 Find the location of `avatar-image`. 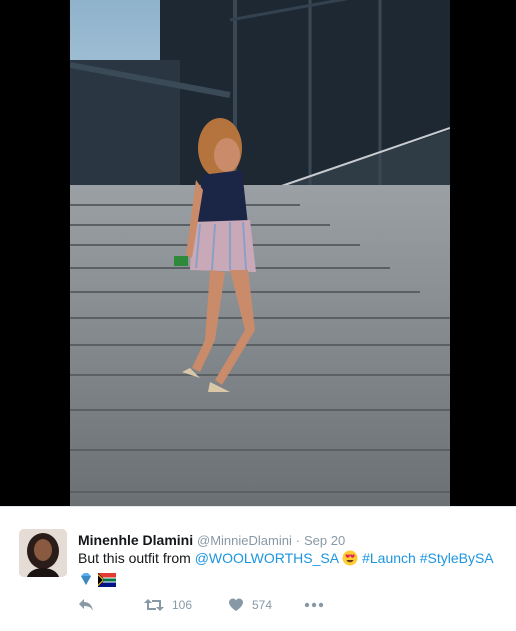

avatar-image is located at coordinates (43, 553).